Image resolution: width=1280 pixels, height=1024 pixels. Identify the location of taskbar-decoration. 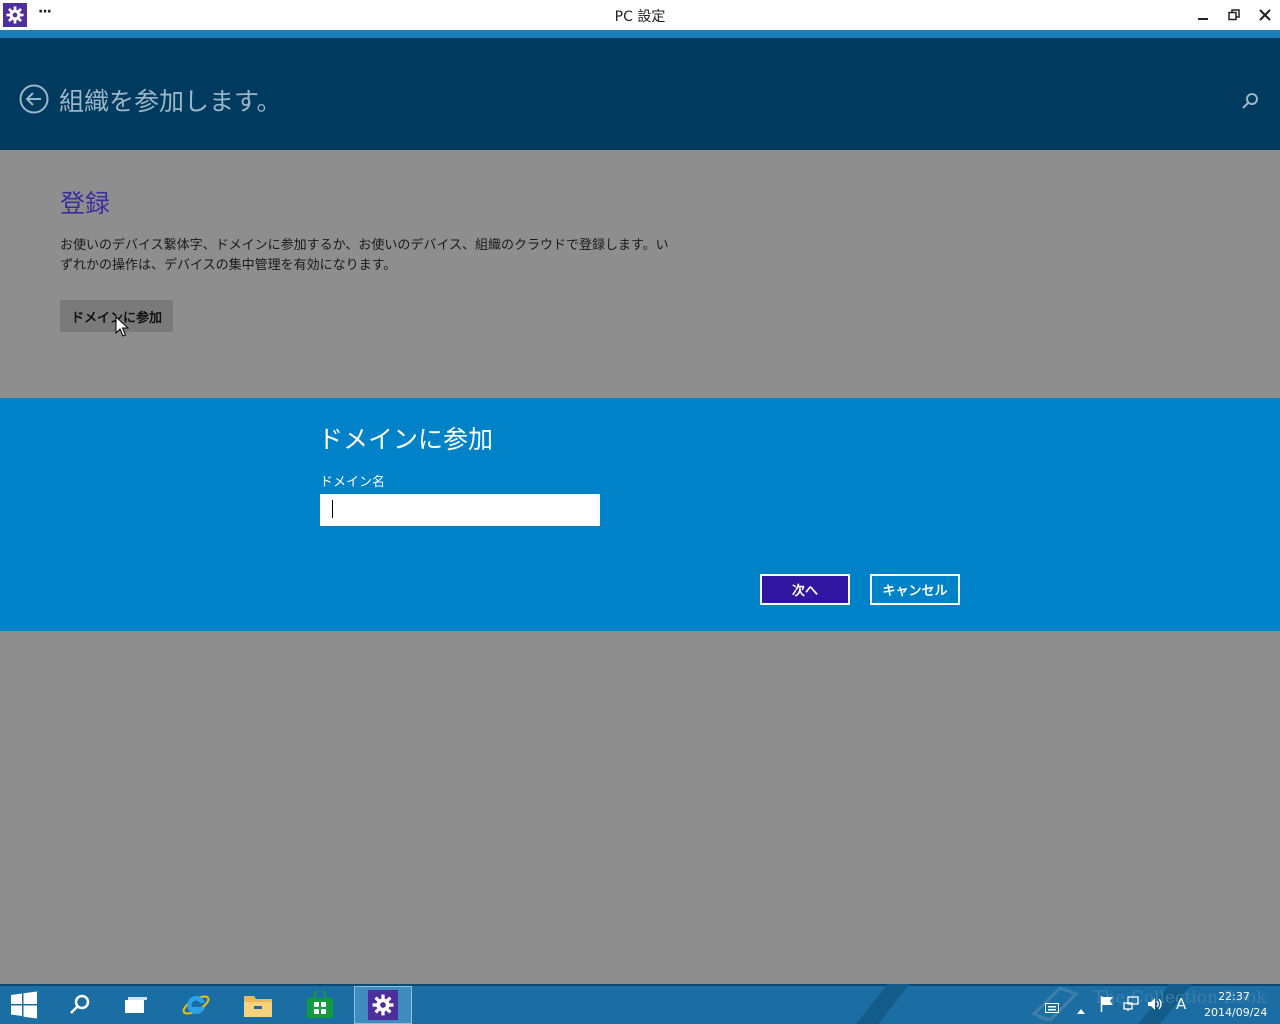
(879, 1004).